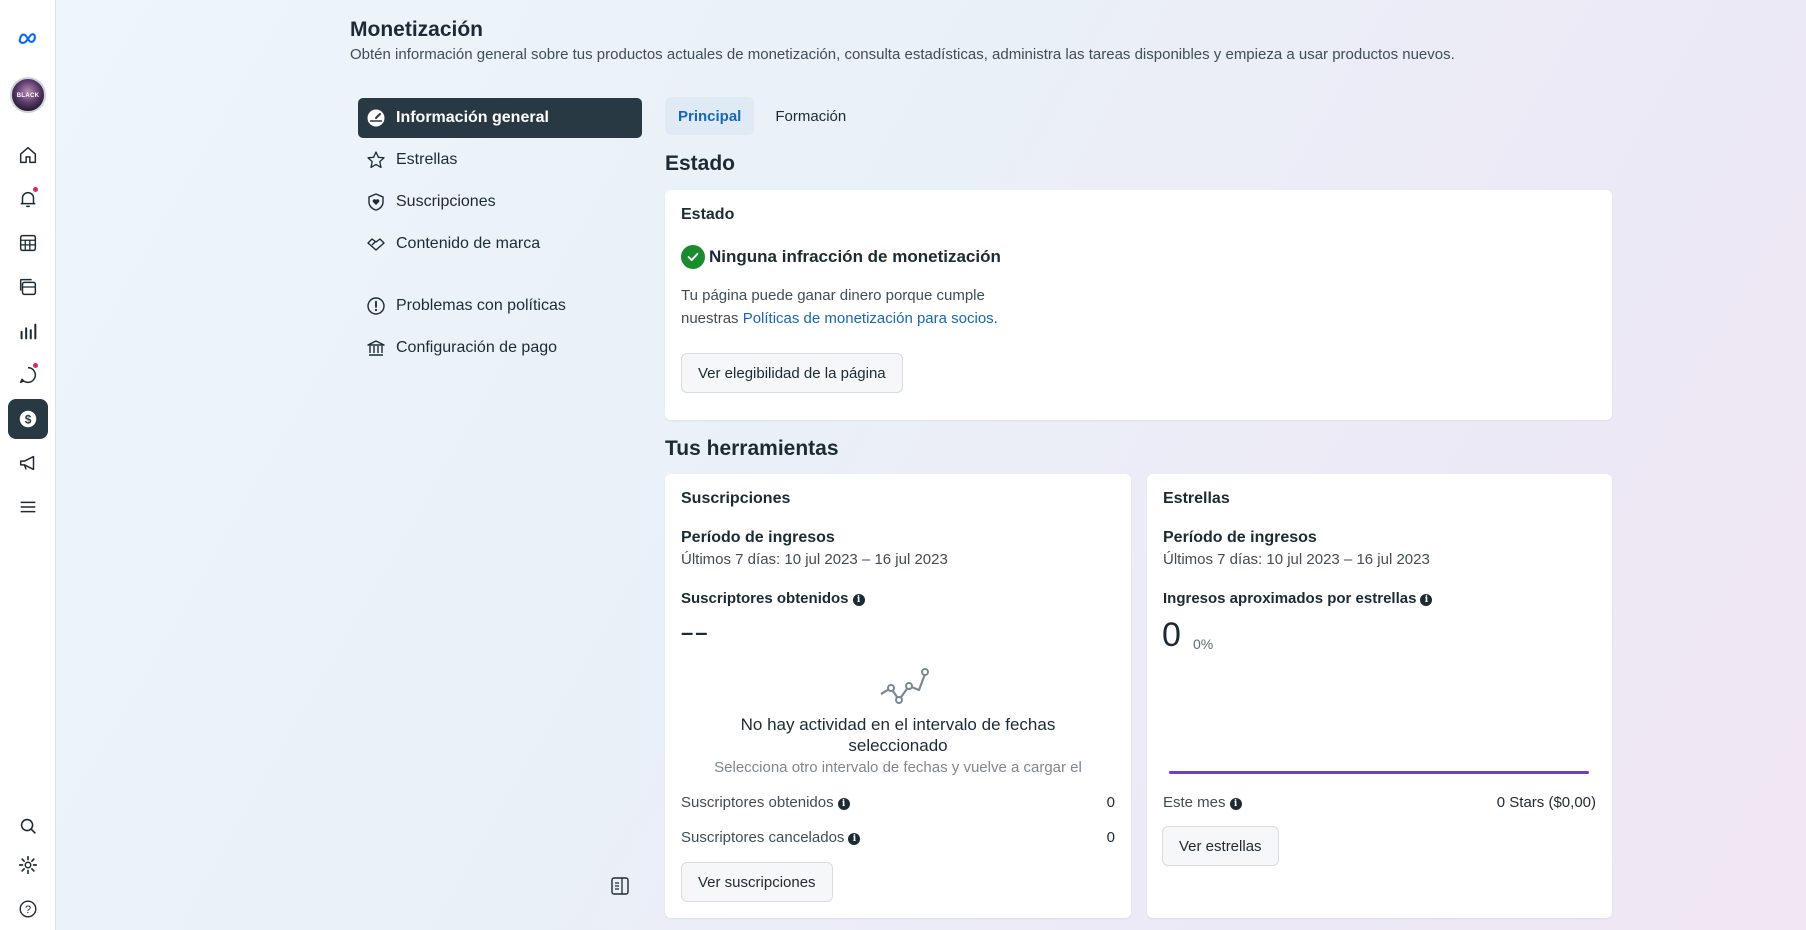 Image resolution: width=1806 pixels, height=930 pixels. I want to click on line-chart-empty-icon, so click(904, 686).